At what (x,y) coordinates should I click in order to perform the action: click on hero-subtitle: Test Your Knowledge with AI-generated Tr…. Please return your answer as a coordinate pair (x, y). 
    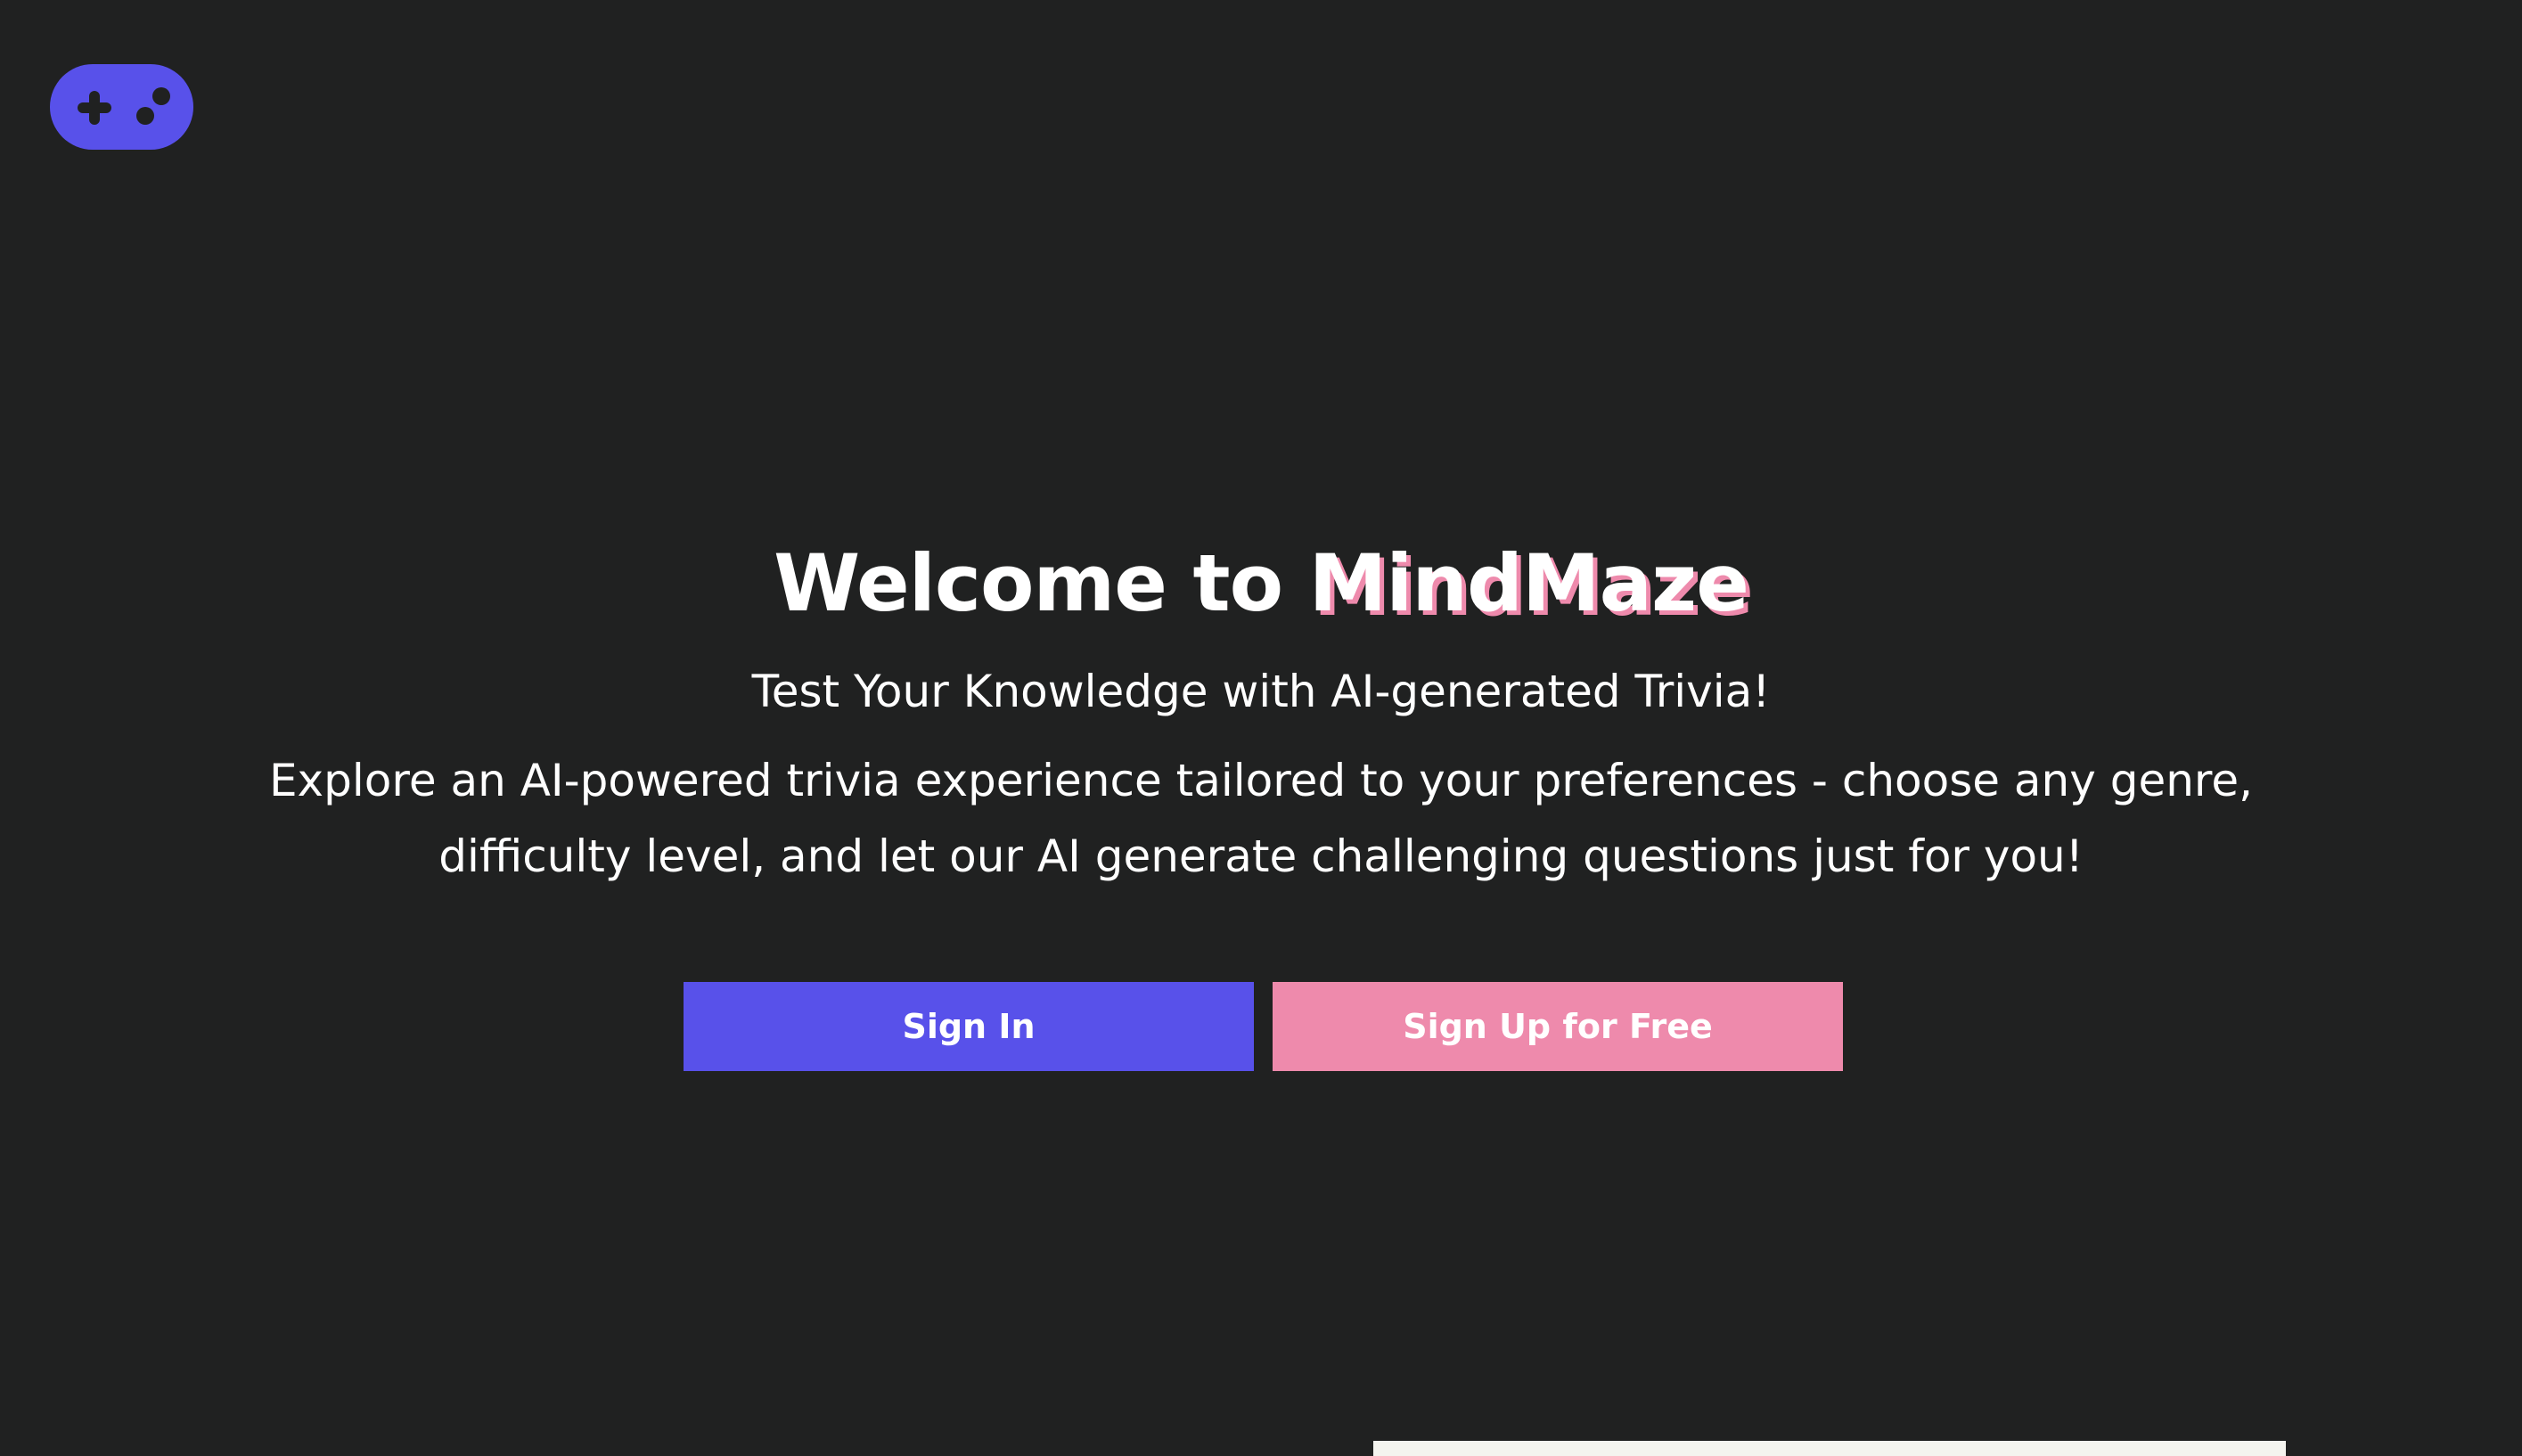
    Looking at the image, I should click on (1261, 691).